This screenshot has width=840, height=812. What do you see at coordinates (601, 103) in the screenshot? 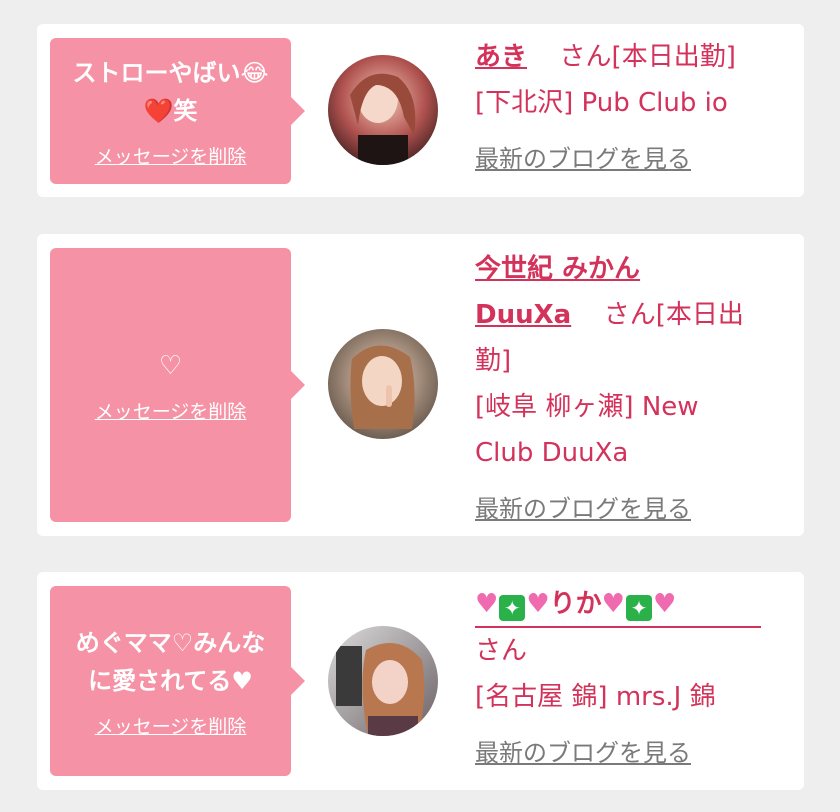
I see `shop-name: [下北沢] Pub Club io` at bounding box center [601, 103].